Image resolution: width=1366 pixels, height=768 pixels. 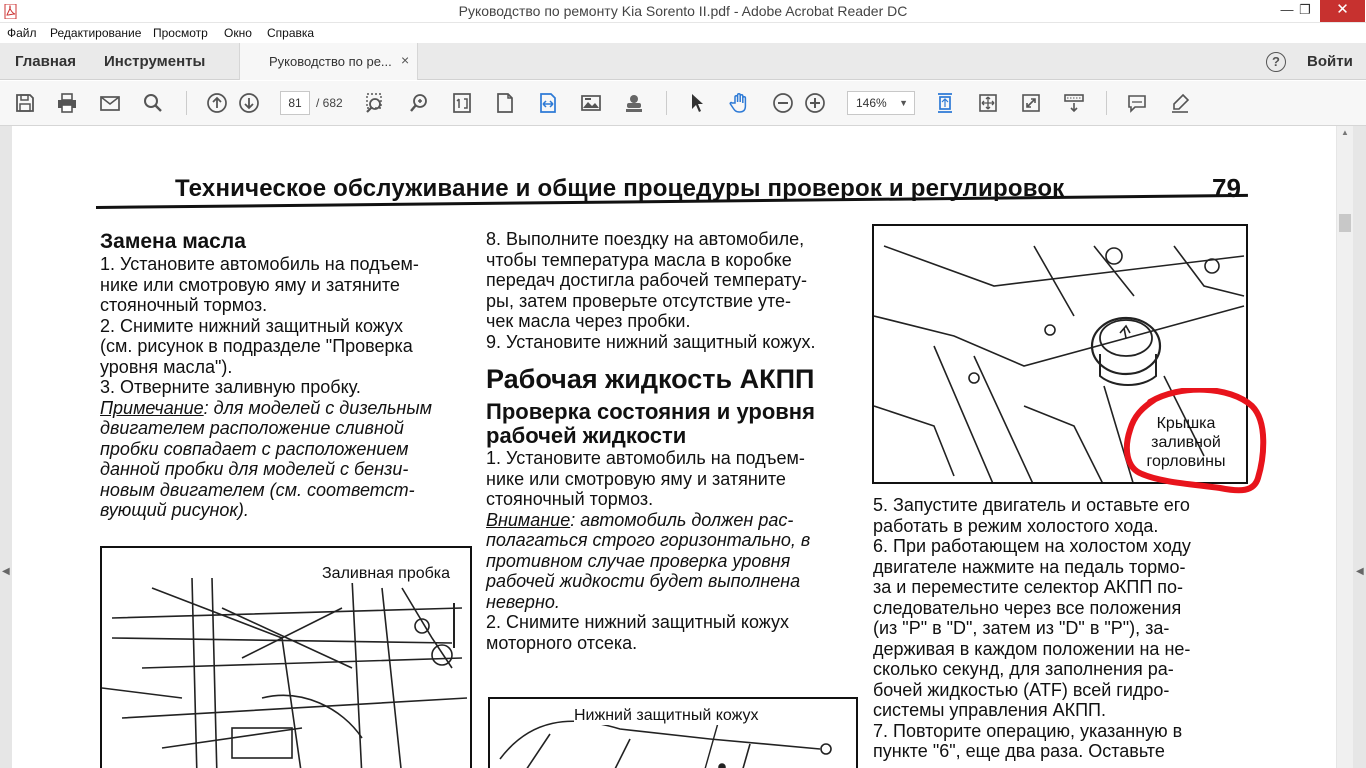 What do you see at coordinates (295, 103) in the screenshot?
I see `page-number-input: 81` at bounding box center [295, 103].